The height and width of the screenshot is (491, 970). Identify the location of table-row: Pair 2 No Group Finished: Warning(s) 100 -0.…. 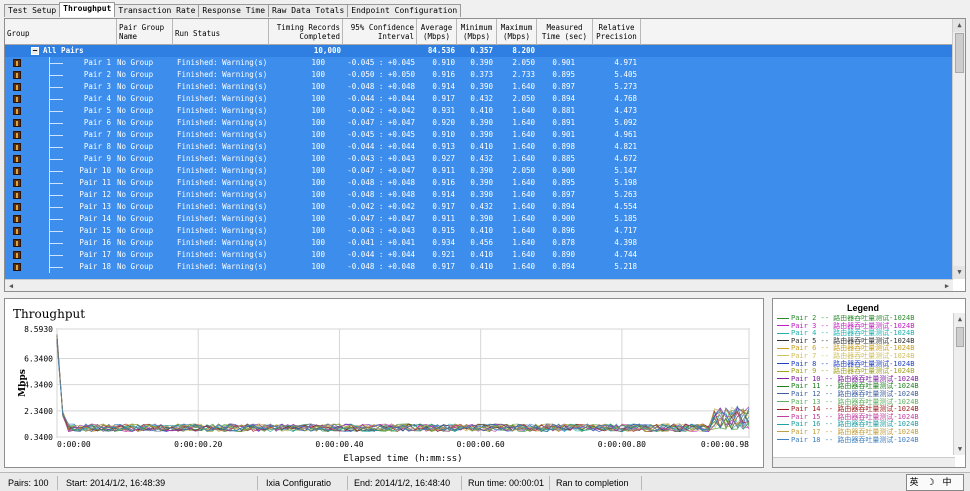
(479, 75).